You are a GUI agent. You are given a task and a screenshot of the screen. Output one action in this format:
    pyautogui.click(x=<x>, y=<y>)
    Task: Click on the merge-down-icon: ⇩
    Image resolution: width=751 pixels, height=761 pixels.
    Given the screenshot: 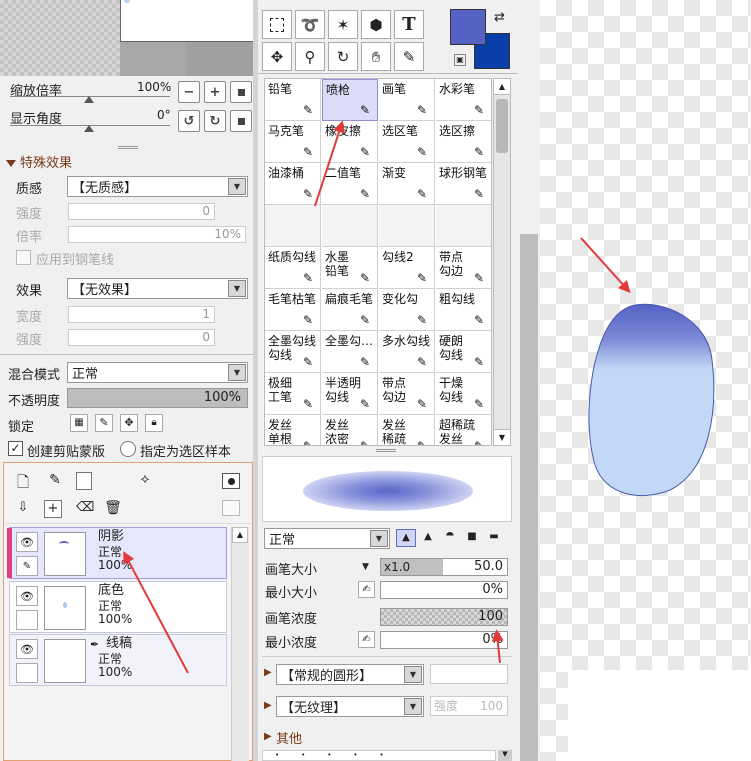 What is the action you would take?
    pyautogui.click(x=23, y=509)
    